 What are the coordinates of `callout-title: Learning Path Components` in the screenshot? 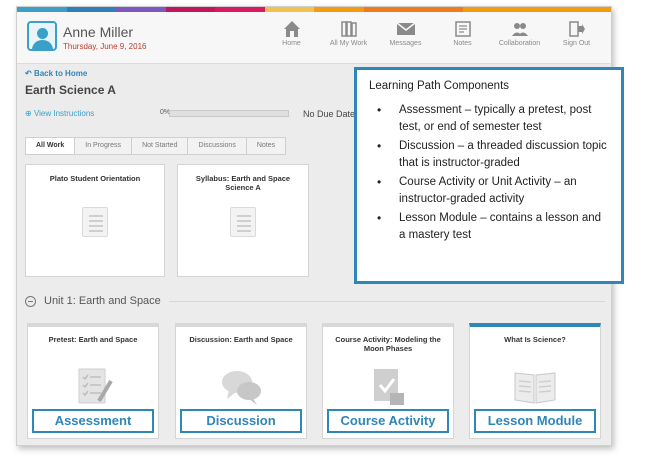 It's located at (439, 86).